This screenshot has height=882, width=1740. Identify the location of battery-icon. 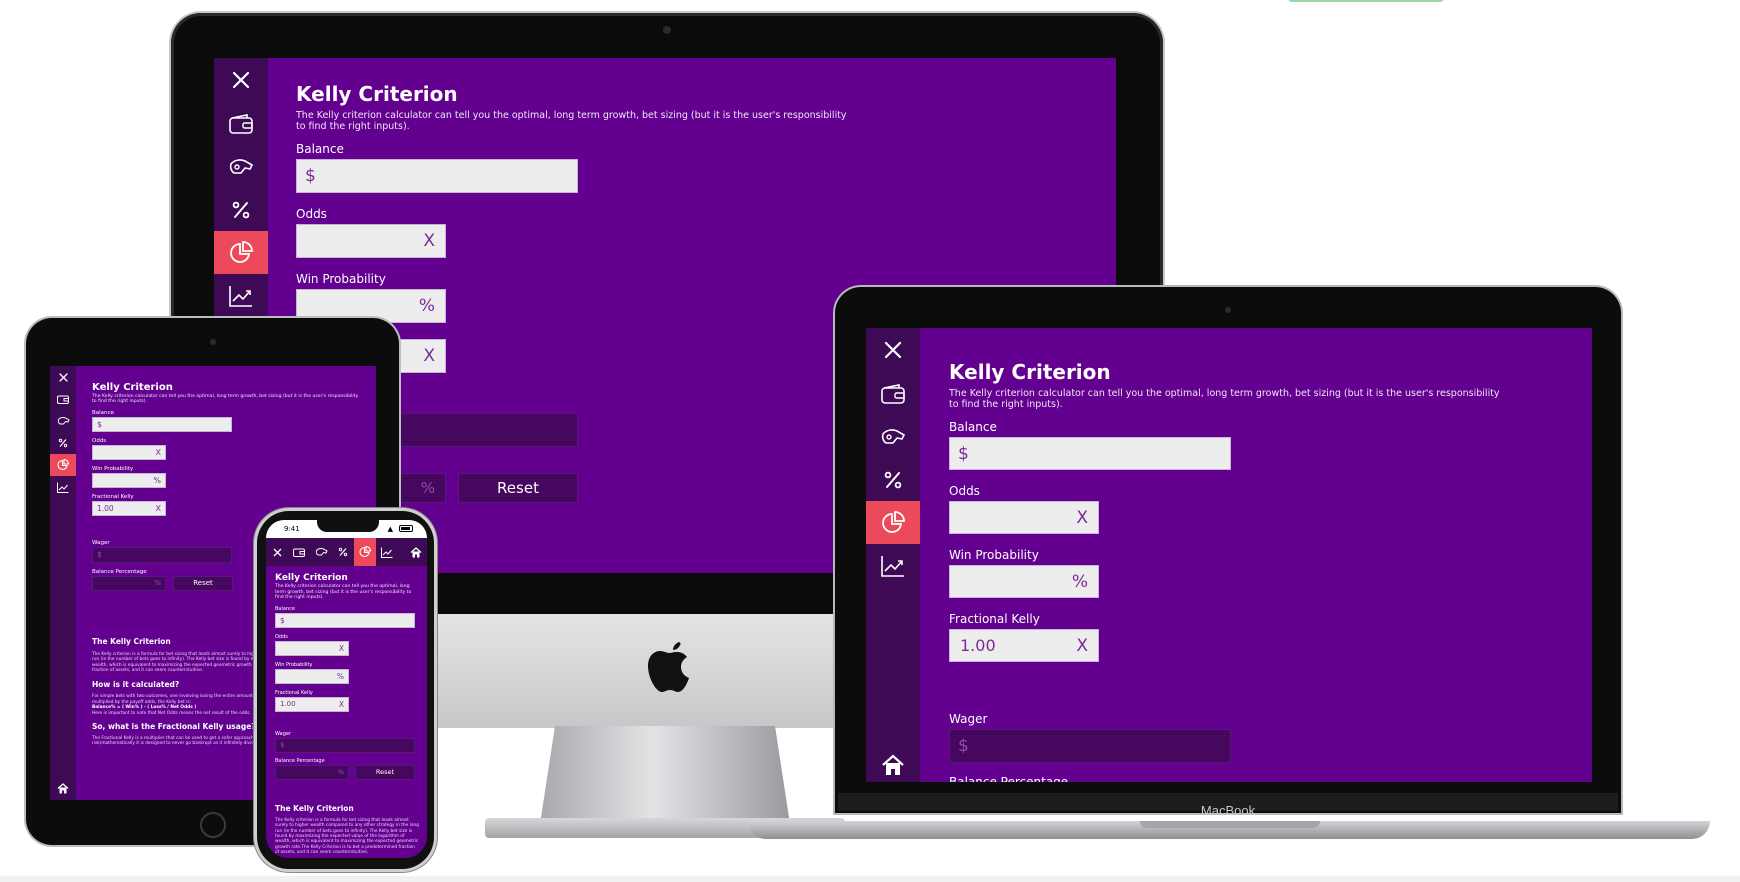
(406, 528).